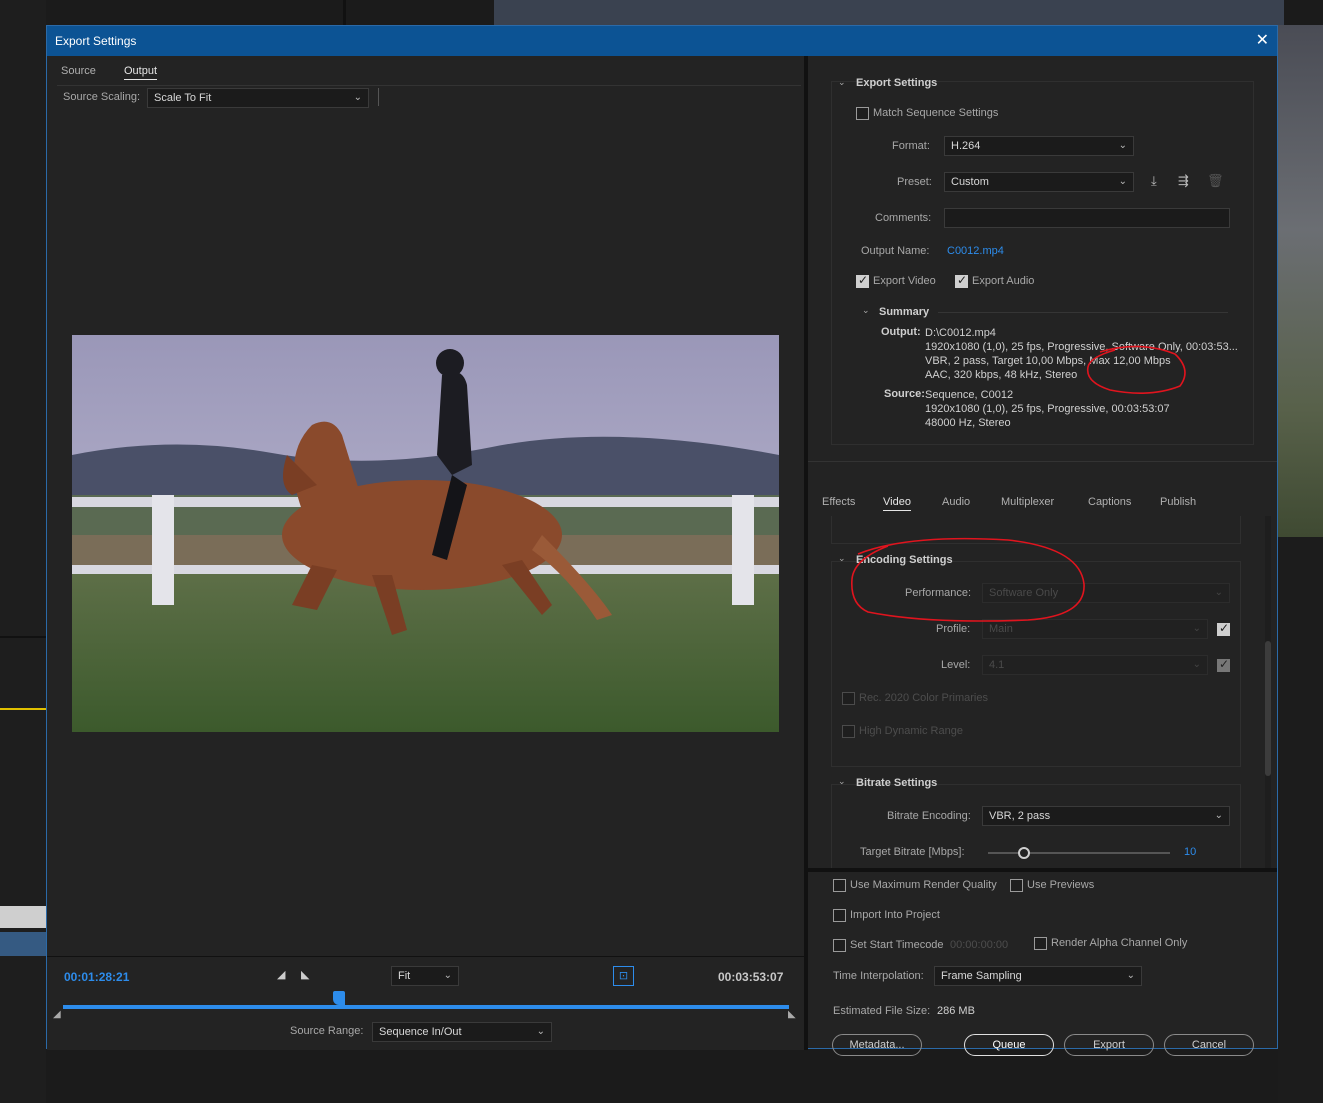 This screenshot has height=1103, width=1323. I want to click on use-previews-label: Use Previews, so click(1061, 885).